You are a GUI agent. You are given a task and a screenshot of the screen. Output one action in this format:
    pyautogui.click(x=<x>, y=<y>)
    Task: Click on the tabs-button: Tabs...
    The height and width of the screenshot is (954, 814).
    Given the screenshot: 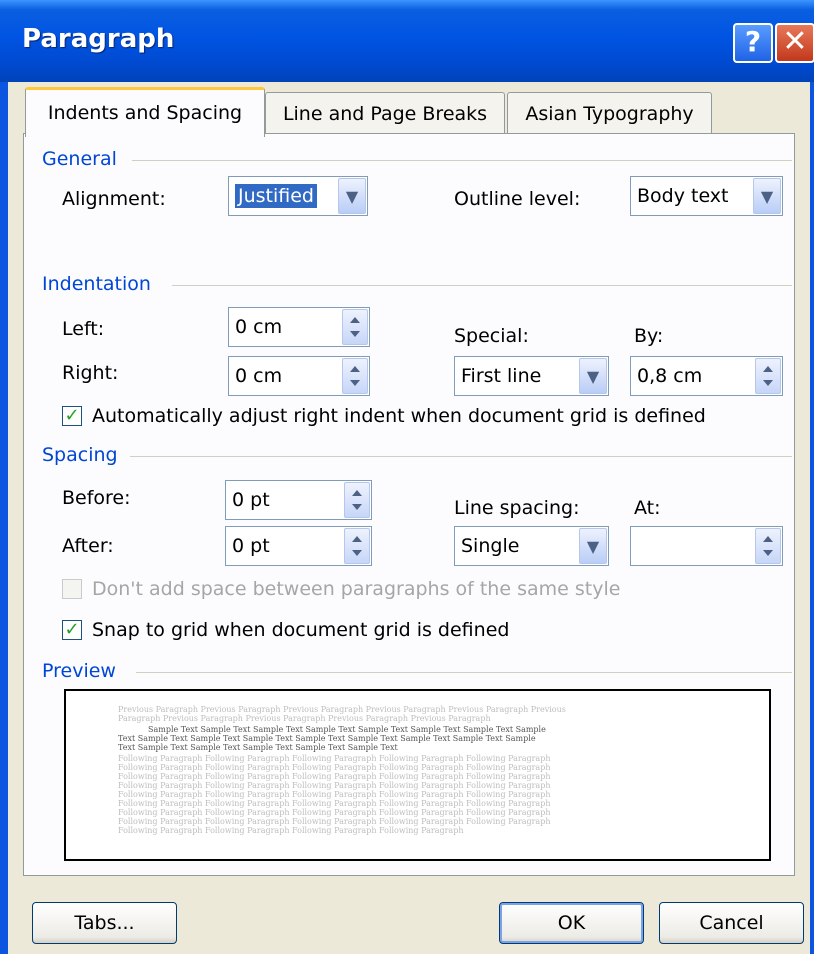 What is the action you would take?
    pyautogui.click(x=104, y=923)
    